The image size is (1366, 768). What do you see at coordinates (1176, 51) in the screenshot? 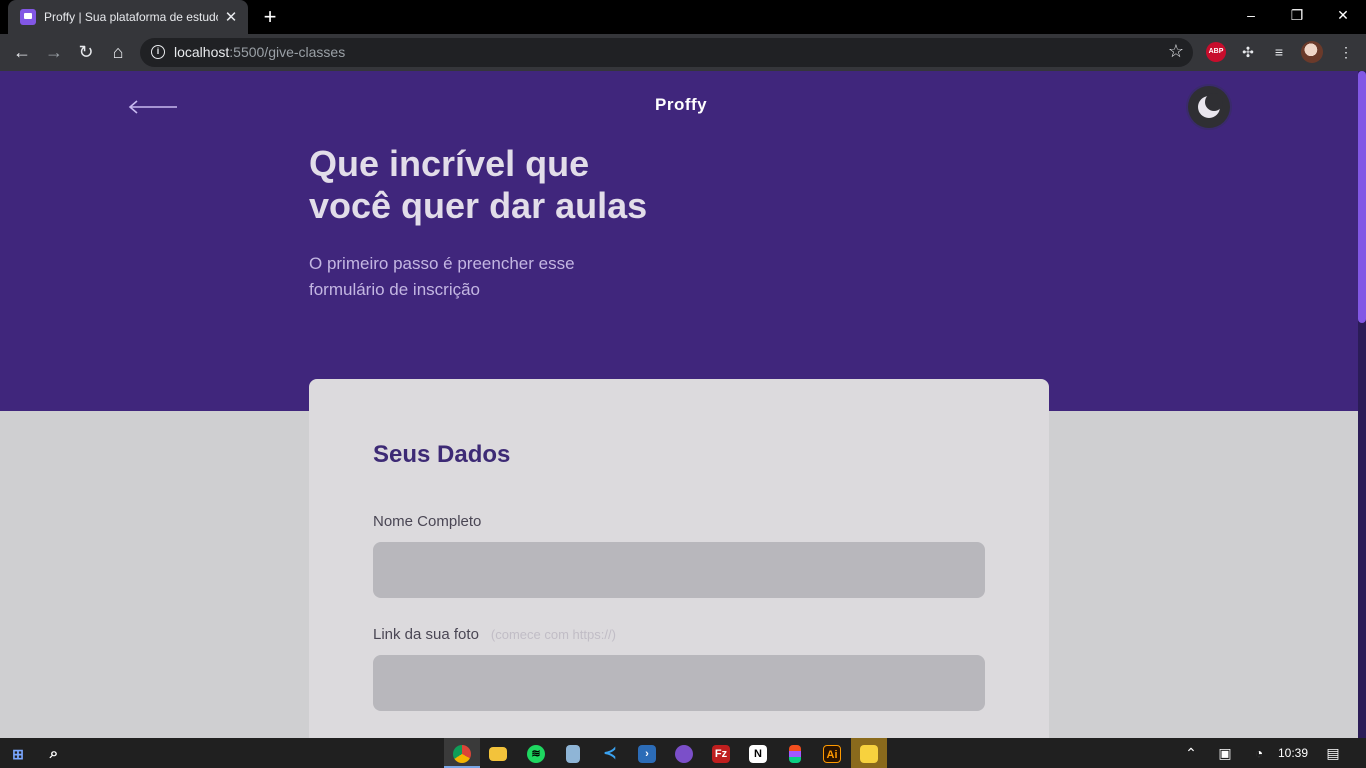
I see `bookmark-star-icon: ☆` at bounding box center [1176, 51].